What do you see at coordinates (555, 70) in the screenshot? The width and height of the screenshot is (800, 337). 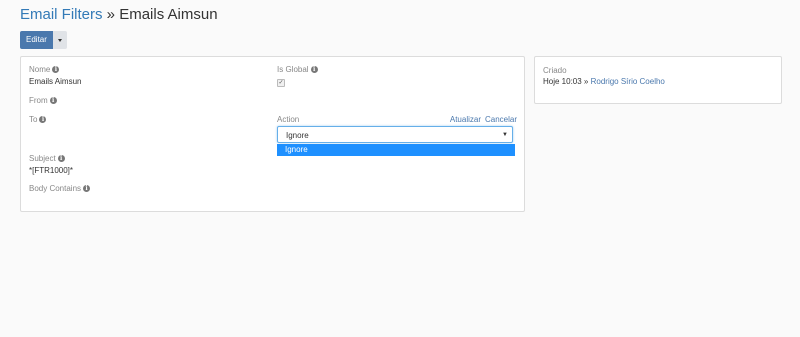 I see `created-label: Criado` at bounding box center [555, 70].